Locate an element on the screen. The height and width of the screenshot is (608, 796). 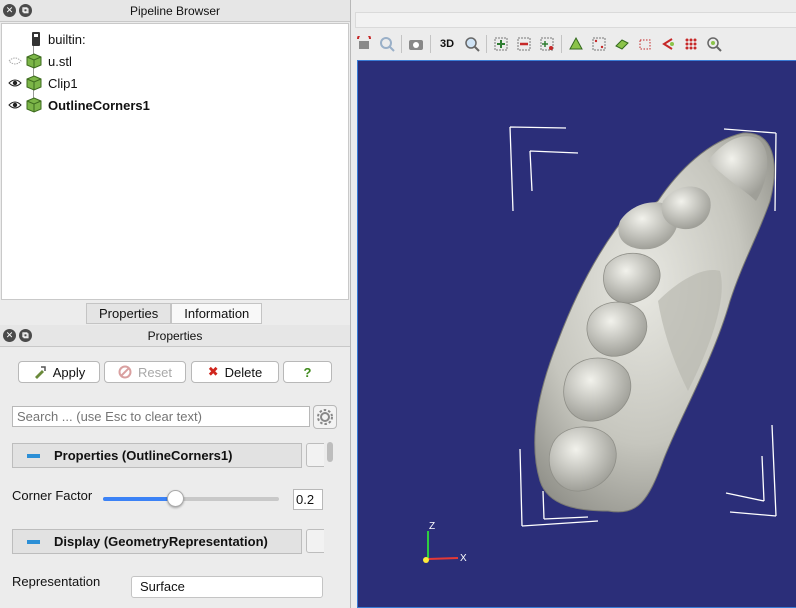
select-cells-with-polygon-icon is located at coordinates (547, 44).